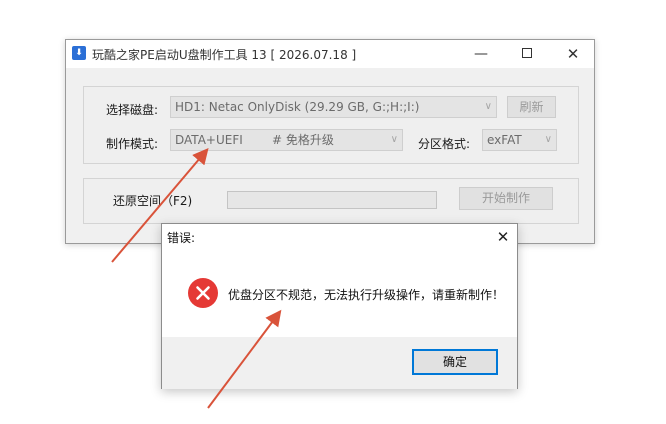 The width and height of the screenshot is (666, 424). Describe the element at coordinates (332, 200) in the screenshot. I see `restore-space-bar` at that location.